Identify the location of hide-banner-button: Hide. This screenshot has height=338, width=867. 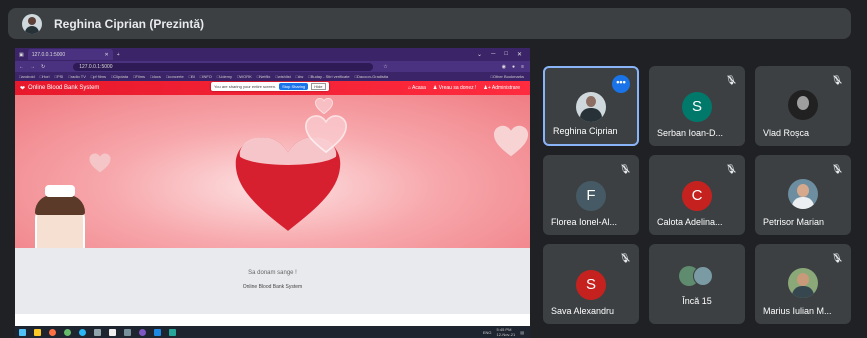
(318, 86).